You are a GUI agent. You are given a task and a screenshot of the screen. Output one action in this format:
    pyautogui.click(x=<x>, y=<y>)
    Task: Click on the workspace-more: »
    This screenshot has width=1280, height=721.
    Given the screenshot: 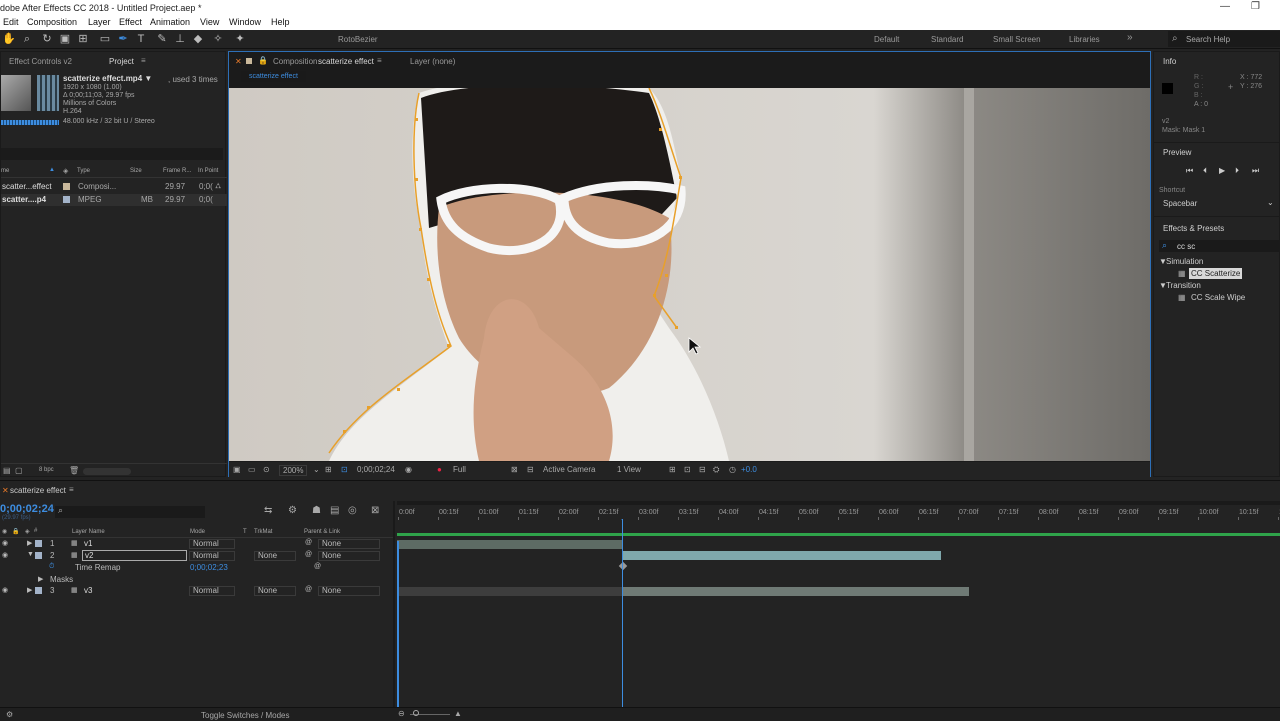 What is the action you would take?
    pyautogui.click(x=1130, y=37)
    